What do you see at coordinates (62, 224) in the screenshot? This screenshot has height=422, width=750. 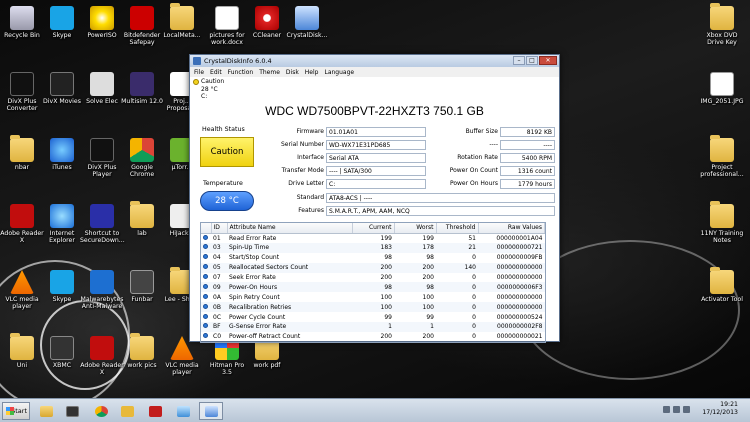 I see `internet-explorer-shortcut: Internet Explorer` at bounding box center [62, 224].